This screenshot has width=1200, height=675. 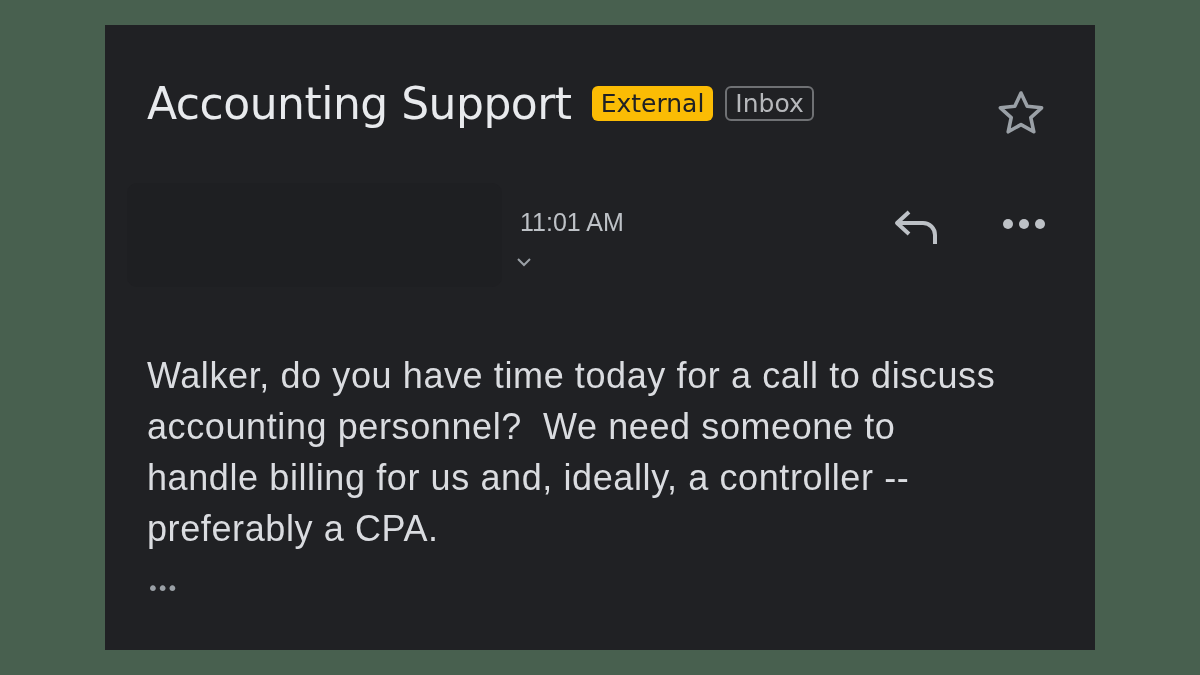 I want to click on star-icon, so click(x=1021, y=113).